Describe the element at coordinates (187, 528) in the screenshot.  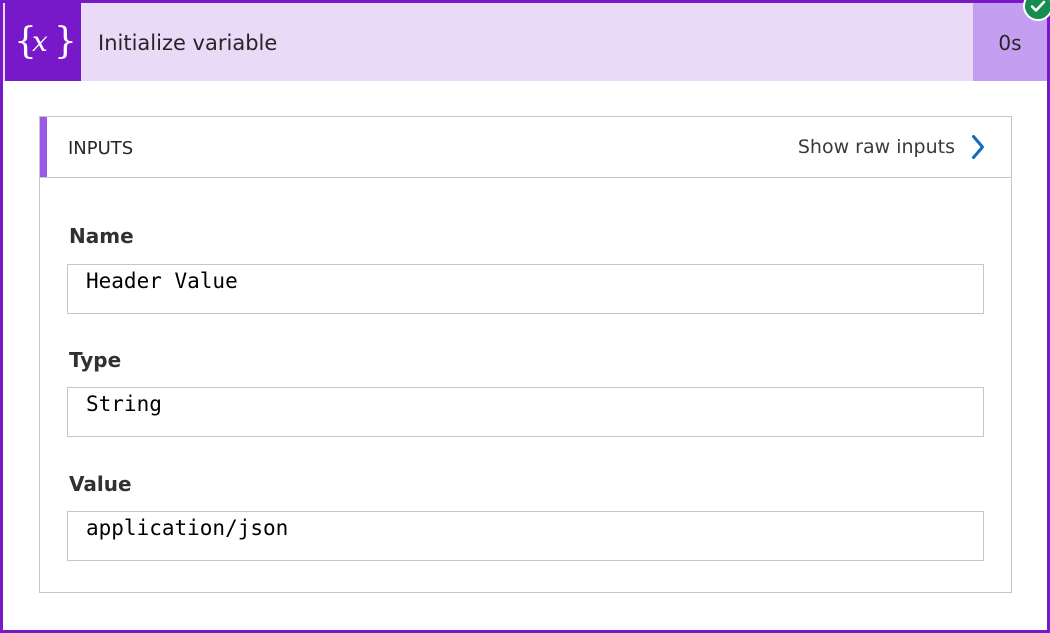
I see `value-field-value: application/json` at that location.